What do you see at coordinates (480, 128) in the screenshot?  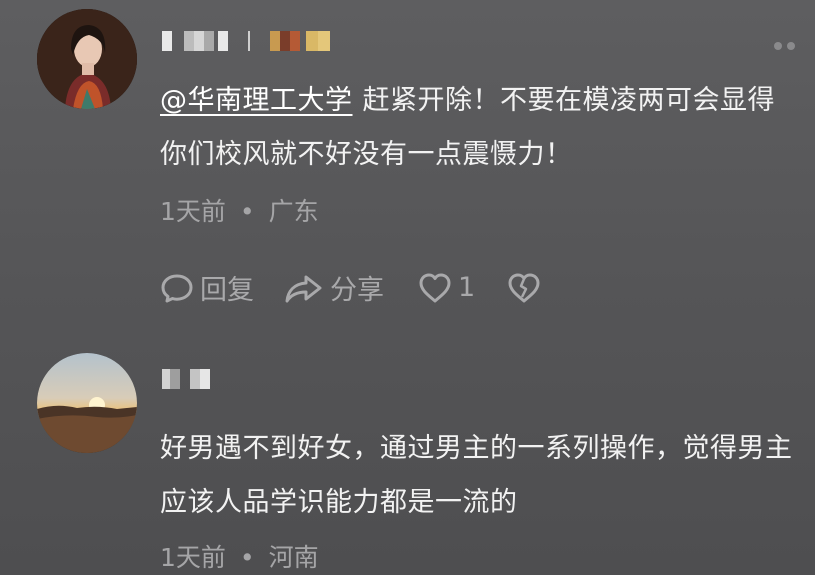 I see `comment-text: @华南理工大学 赶紧开除！不要在模凌两可会显得你们校风就不好没有一点震慑力！` at bounding box center [480, 128].